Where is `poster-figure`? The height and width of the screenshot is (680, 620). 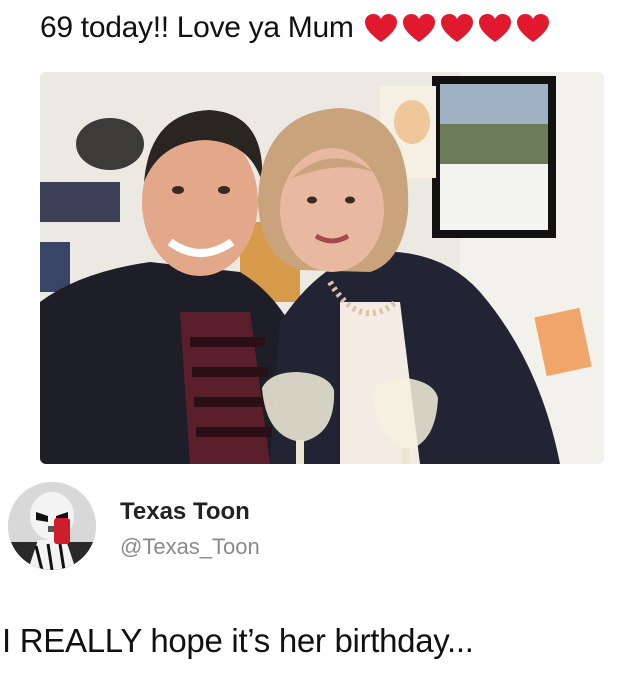 poster-figure is located at coordinates (412, 122).